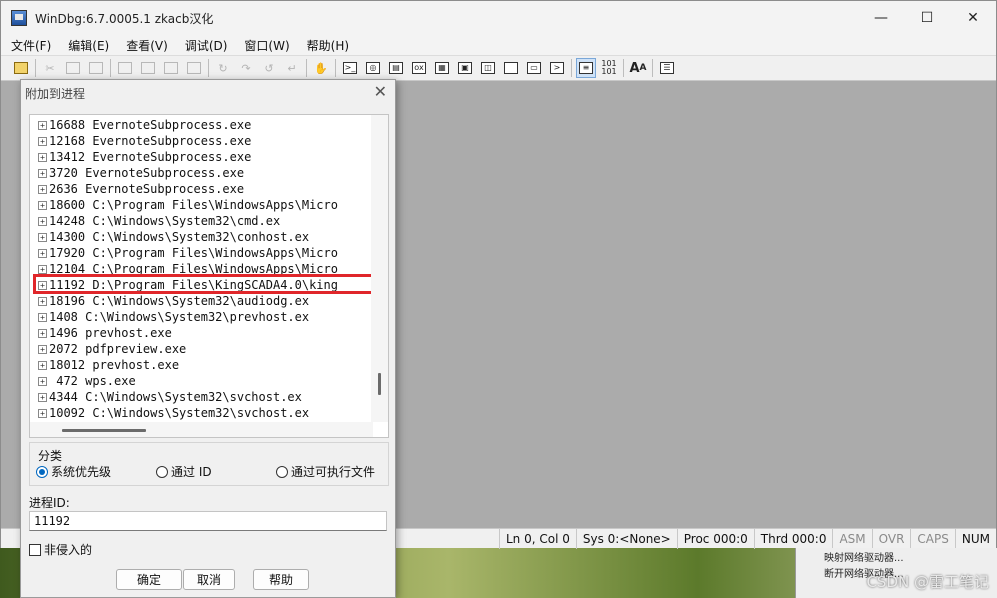 This screenshot has height=598, width=997. Describe the element at coordinates (114, 365) in the screenshot. I see `process-row-text: 18012 prevhost.exe` at that location.